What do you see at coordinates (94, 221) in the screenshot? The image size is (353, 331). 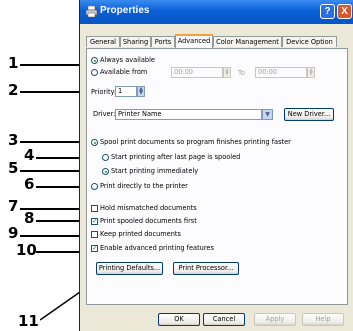 I see `print-spooled-first-checkbox: ✓` at bounding box center [94, 221].